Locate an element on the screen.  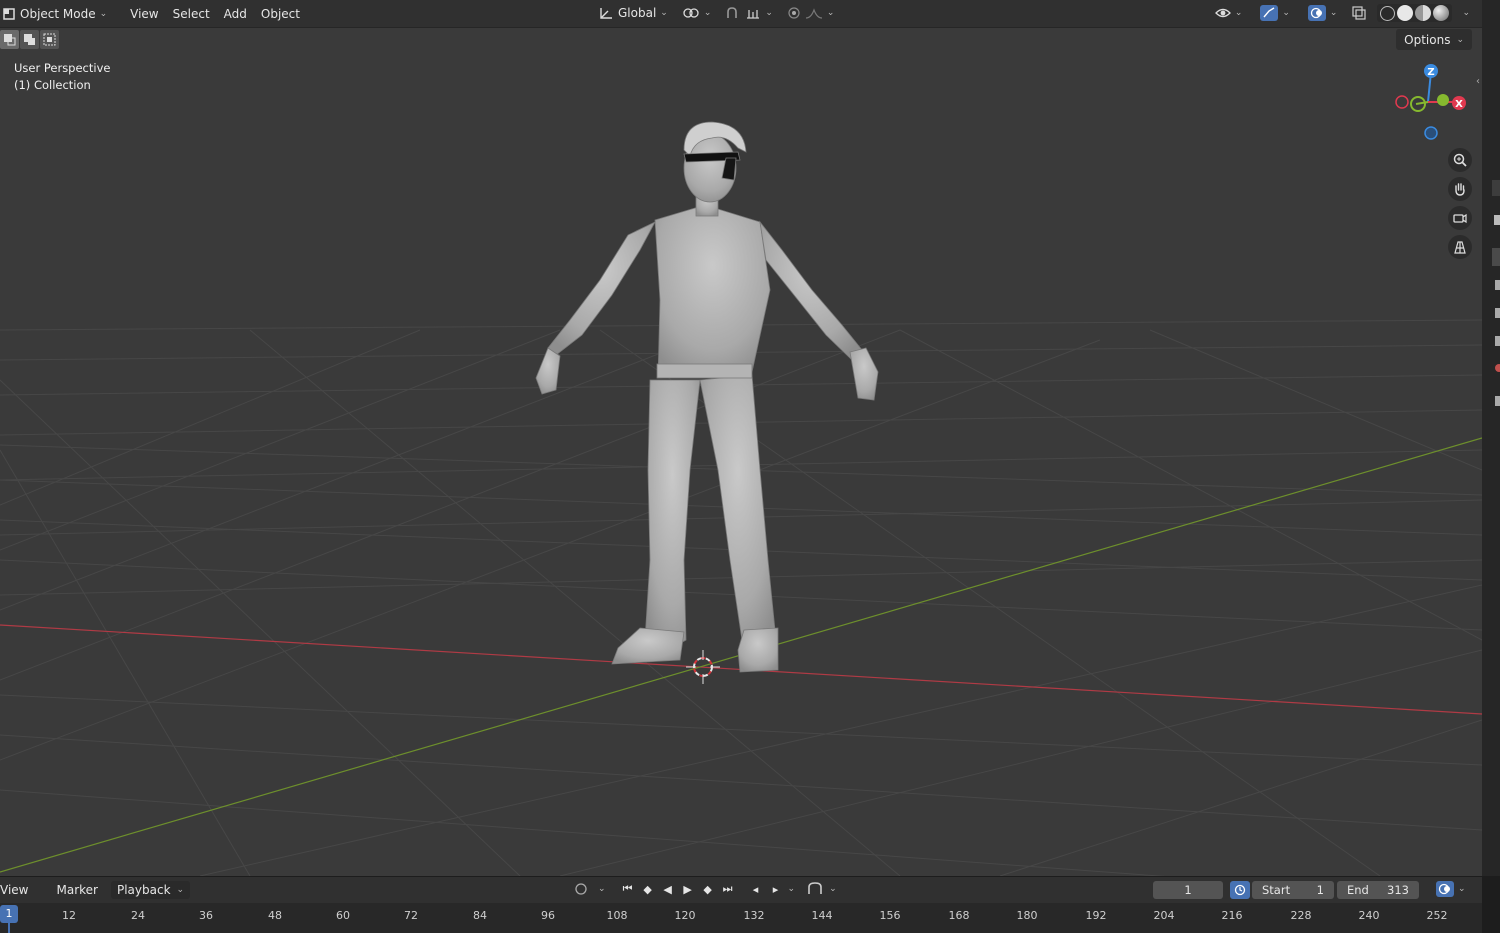
playhead: 1 is located at coordinates (9, 914).